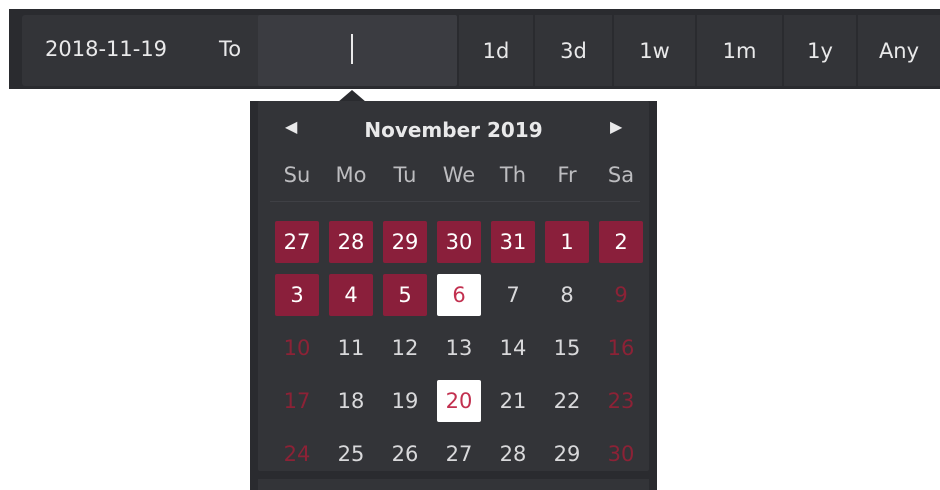 The height and width of the screenshot is (490, 940). Describe the element at coordinates (405, 401) in the screenshot. I see `day-number: 19` at that location.